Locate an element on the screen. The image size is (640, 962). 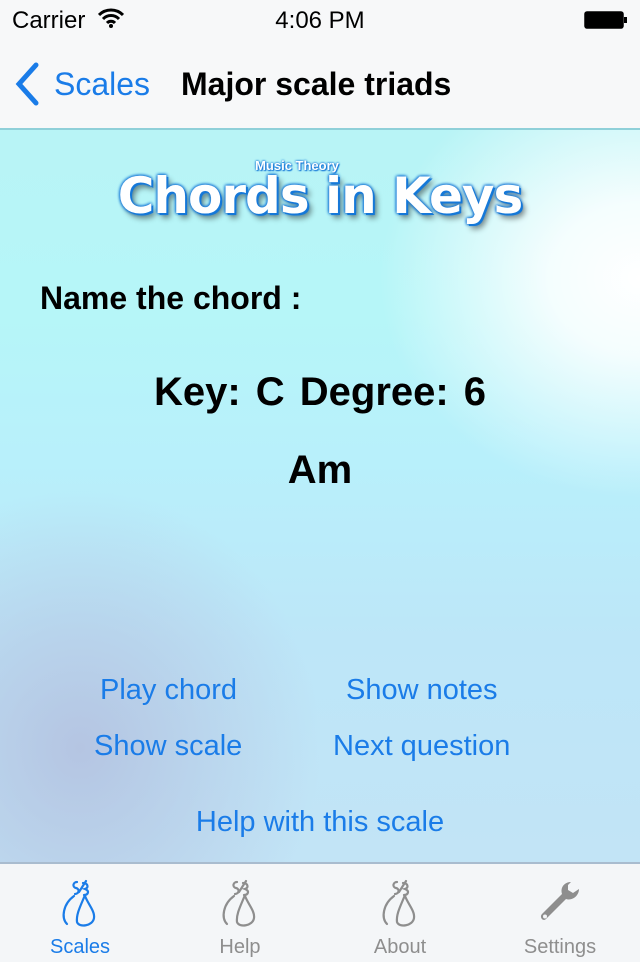
quiz-prompt: Name the chord : is located at coordinates (171, 298).